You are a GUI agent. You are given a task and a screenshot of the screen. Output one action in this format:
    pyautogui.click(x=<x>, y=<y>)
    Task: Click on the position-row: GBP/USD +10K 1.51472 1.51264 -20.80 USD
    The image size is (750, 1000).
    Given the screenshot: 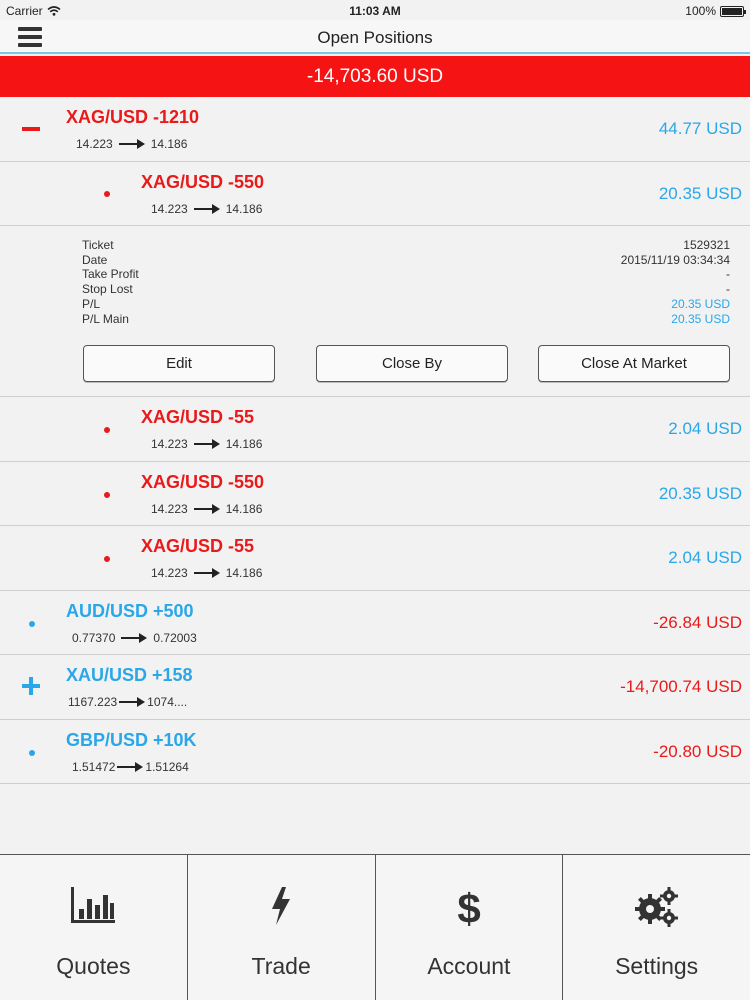 What is the action you would take?
    pyautogui.click(x=375, y=752)
    